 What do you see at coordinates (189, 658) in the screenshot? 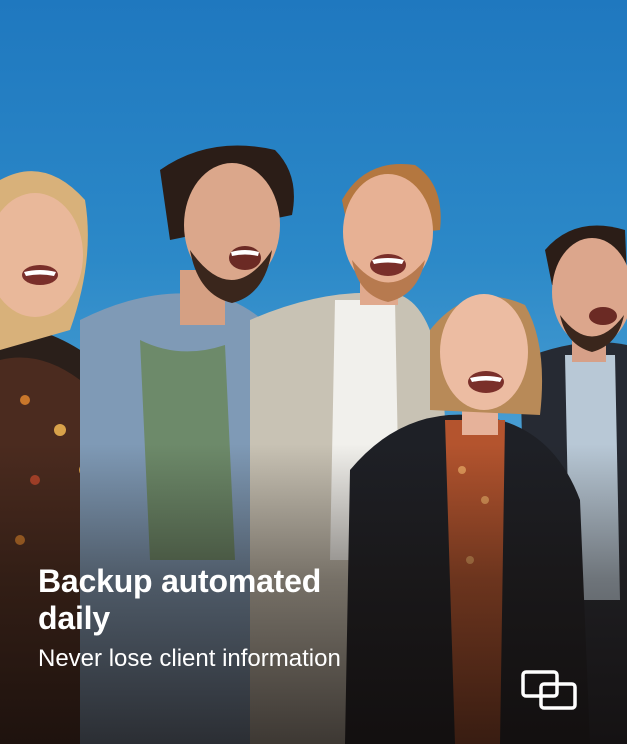
I see `promo-subline: Never lose client information` at bounding box center [189, 658].